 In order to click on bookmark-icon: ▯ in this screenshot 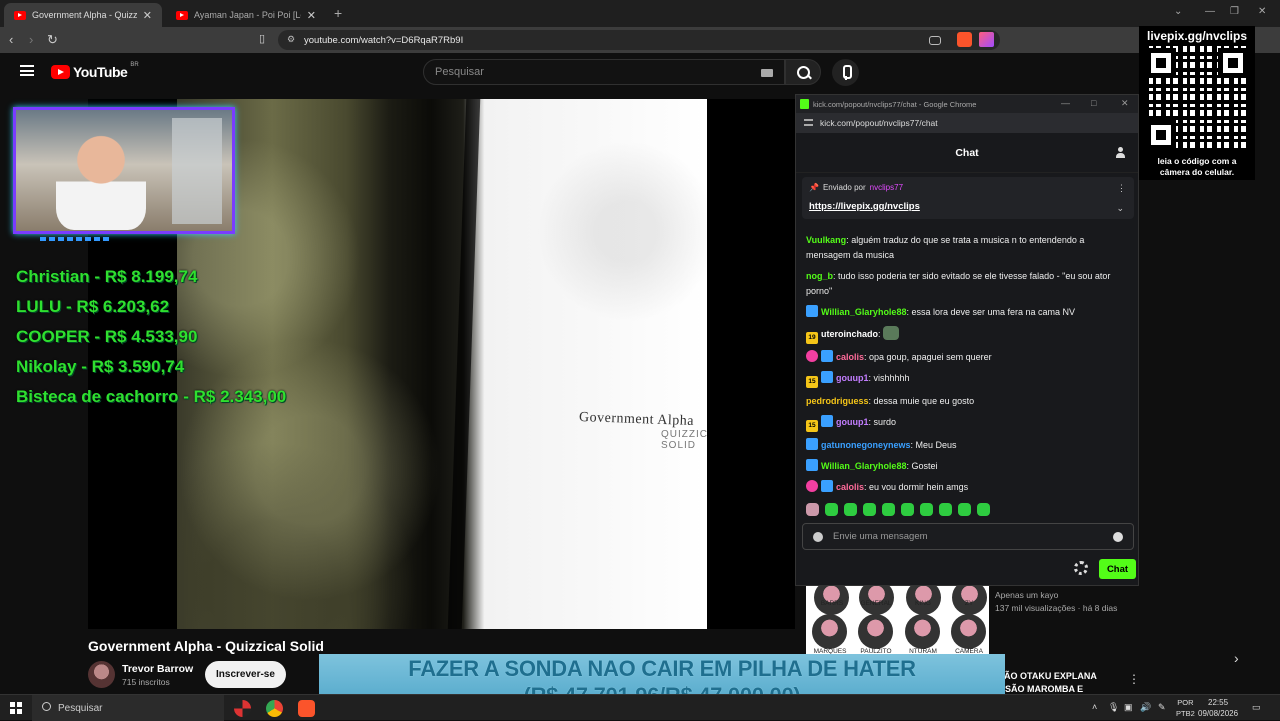, I will do `click(262, 38)`.